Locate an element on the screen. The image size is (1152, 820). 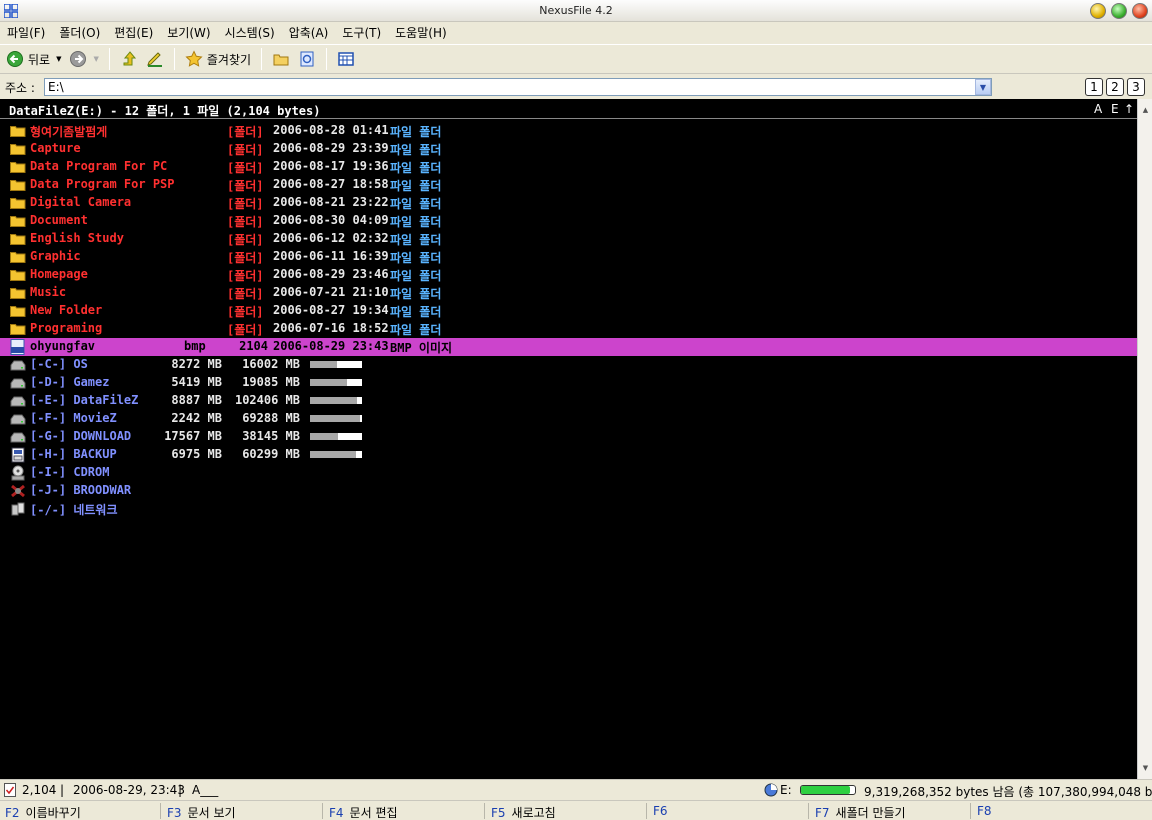
scroll-up-icon: ▲ is located at coordinates (1145, 110).